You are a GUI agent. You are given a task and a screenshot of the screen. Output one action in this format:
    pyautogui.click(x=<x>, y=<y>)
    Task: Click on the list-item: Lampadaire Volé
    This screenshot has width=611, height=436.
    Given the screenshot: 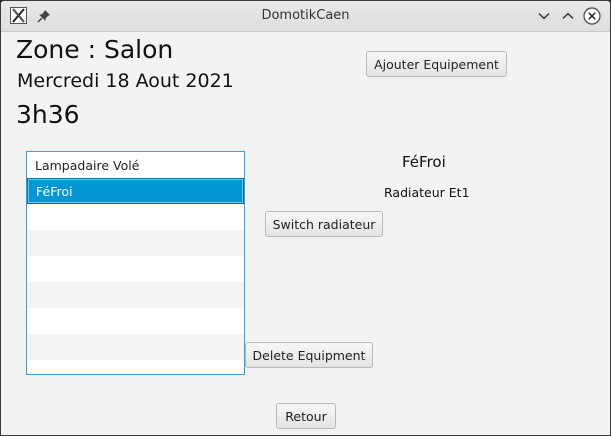 What is the action you would take?
    pyautogui.click(x=135, y=165)
    